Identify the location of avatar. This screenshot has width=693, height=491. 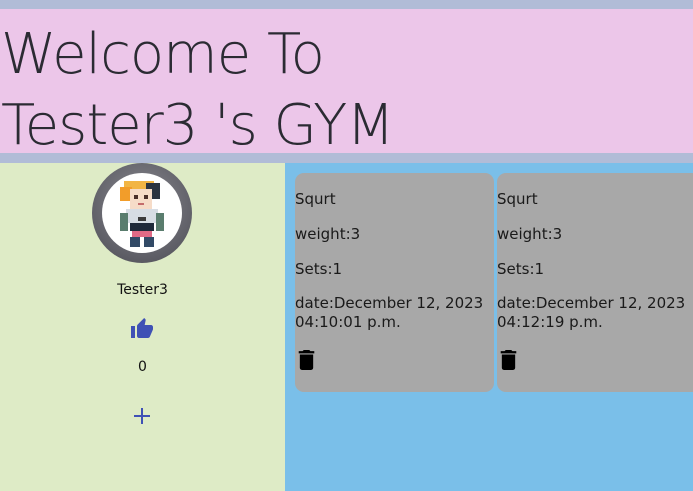
(142, 213).